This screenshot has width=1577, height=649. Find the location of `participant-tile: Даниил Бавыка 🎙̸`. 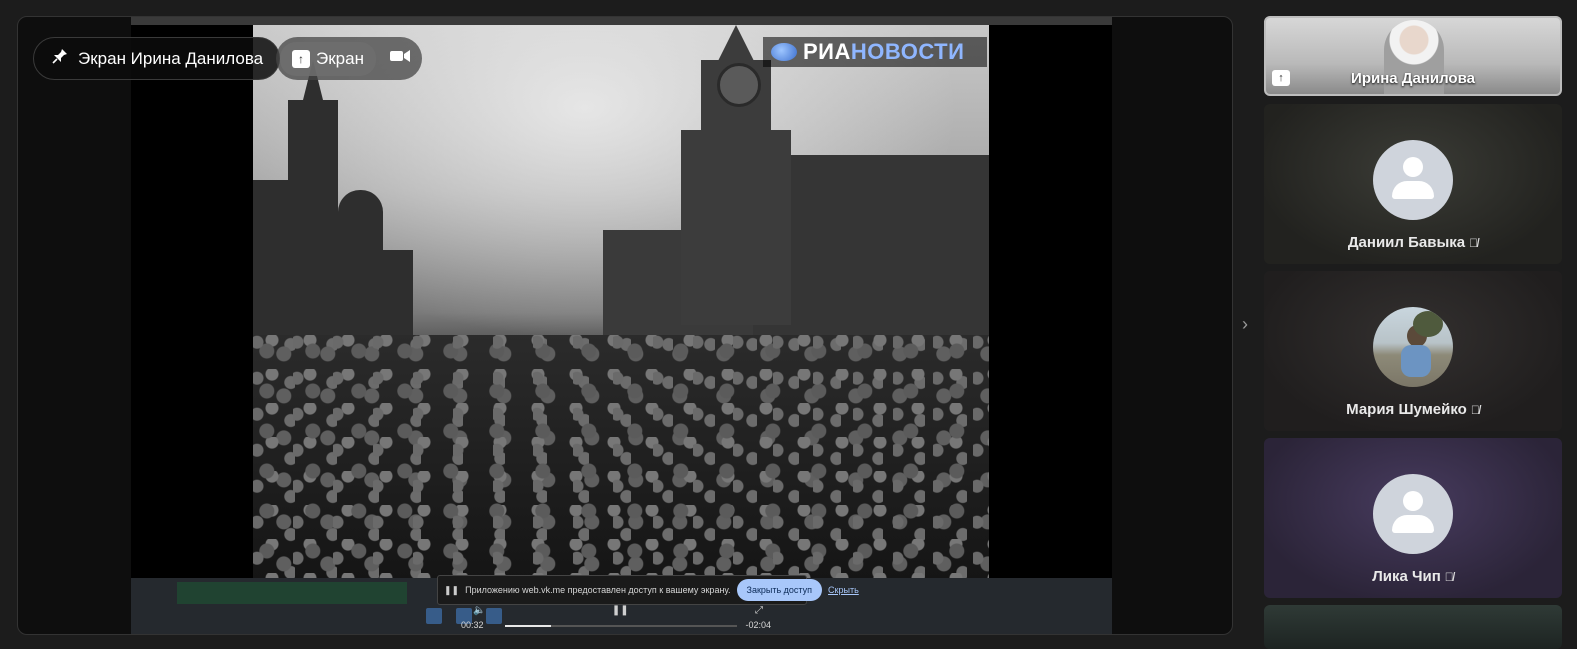

participant-tile: Даниил Бавыка 🎙̸ is located at coordinates (1413, 184).